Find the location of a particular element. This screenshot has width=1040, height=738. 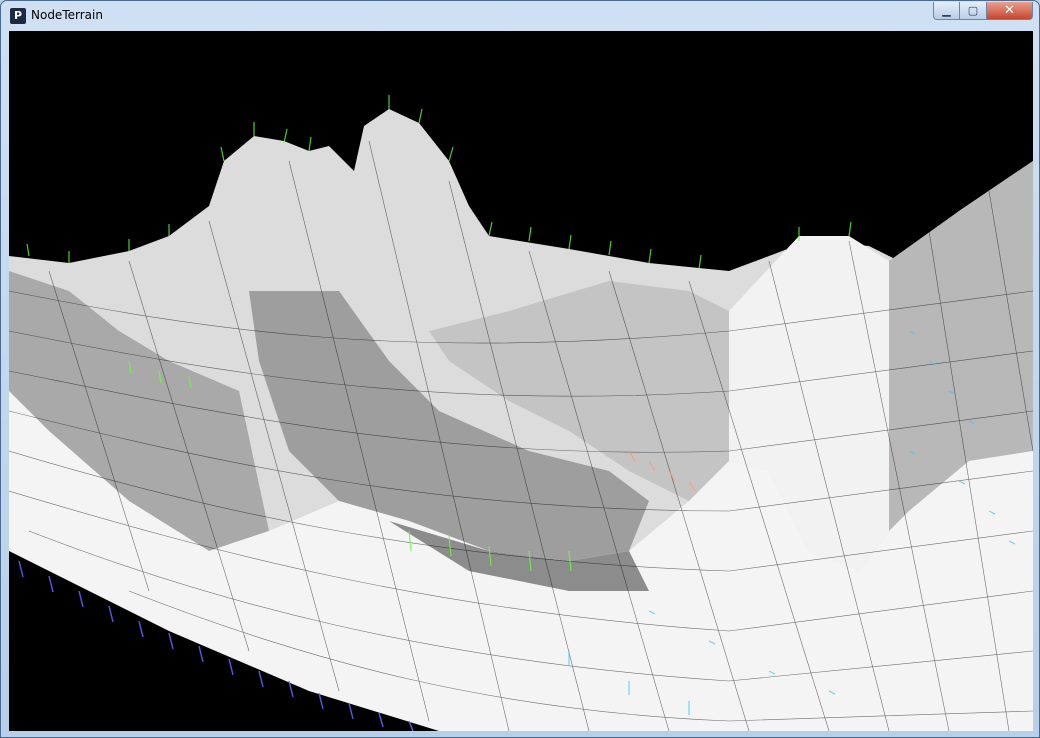

processing-app-icon: P is located at coordinates (18, 16).